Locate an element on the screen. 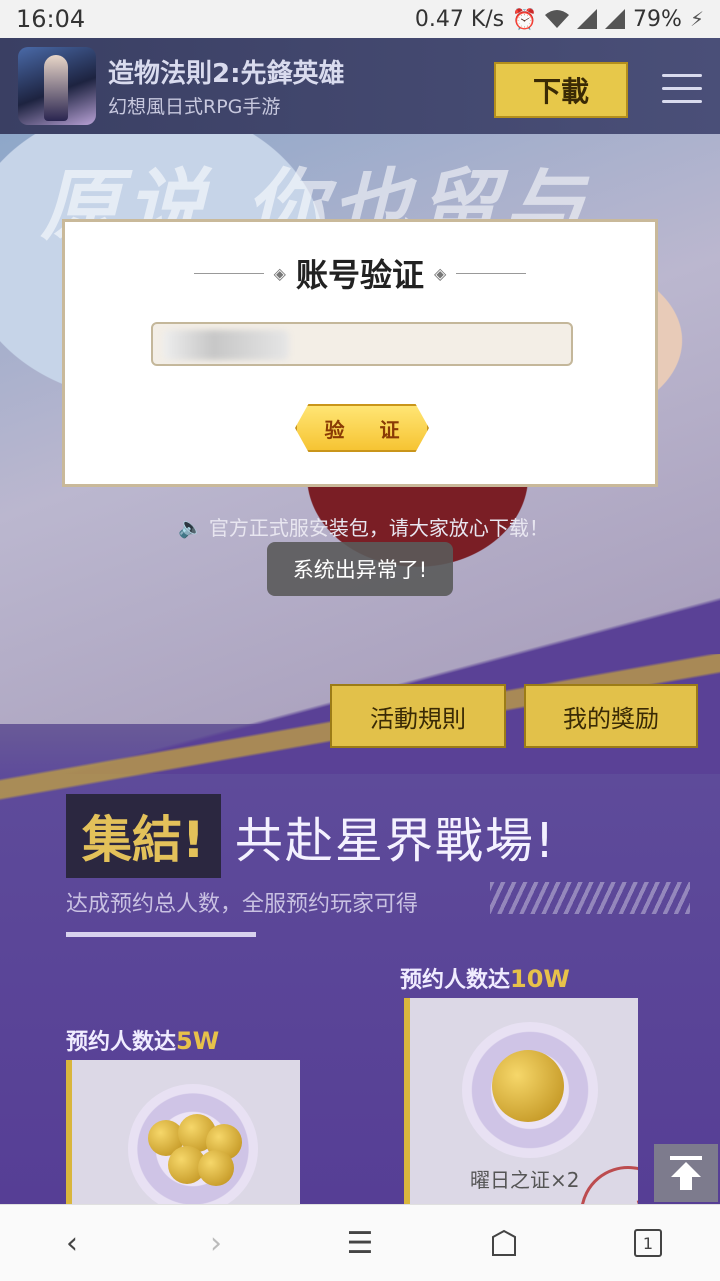 The width and height of the screenshot is (720, 1281). home-icon is located at coordinates (504, 1243).